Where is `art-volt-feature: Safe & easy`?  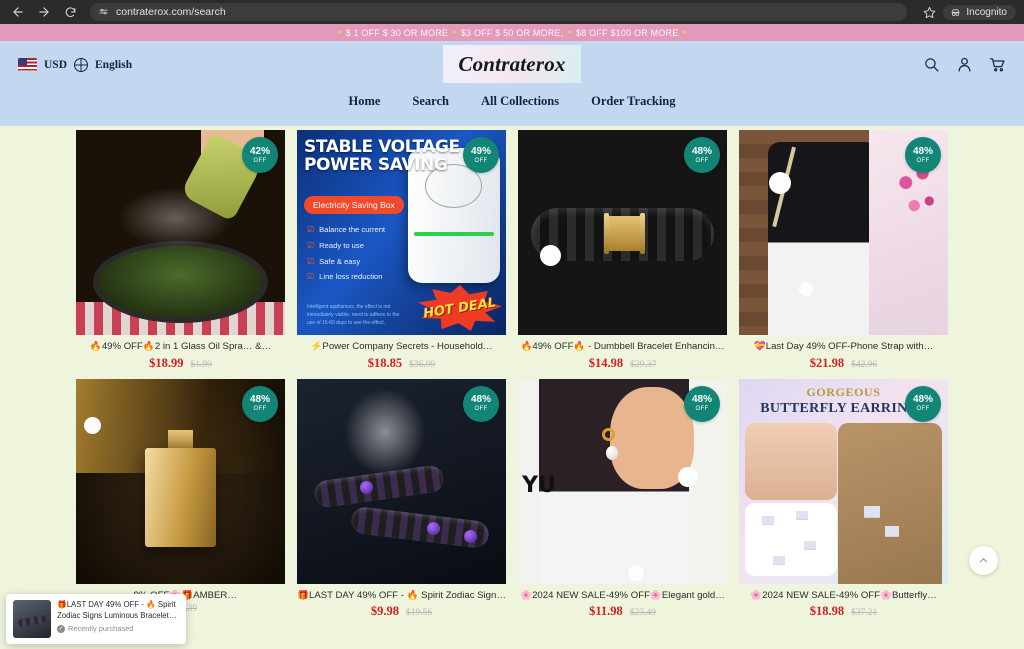 art-volt-feature: Safe & easy is located at coordinates (346, 262).